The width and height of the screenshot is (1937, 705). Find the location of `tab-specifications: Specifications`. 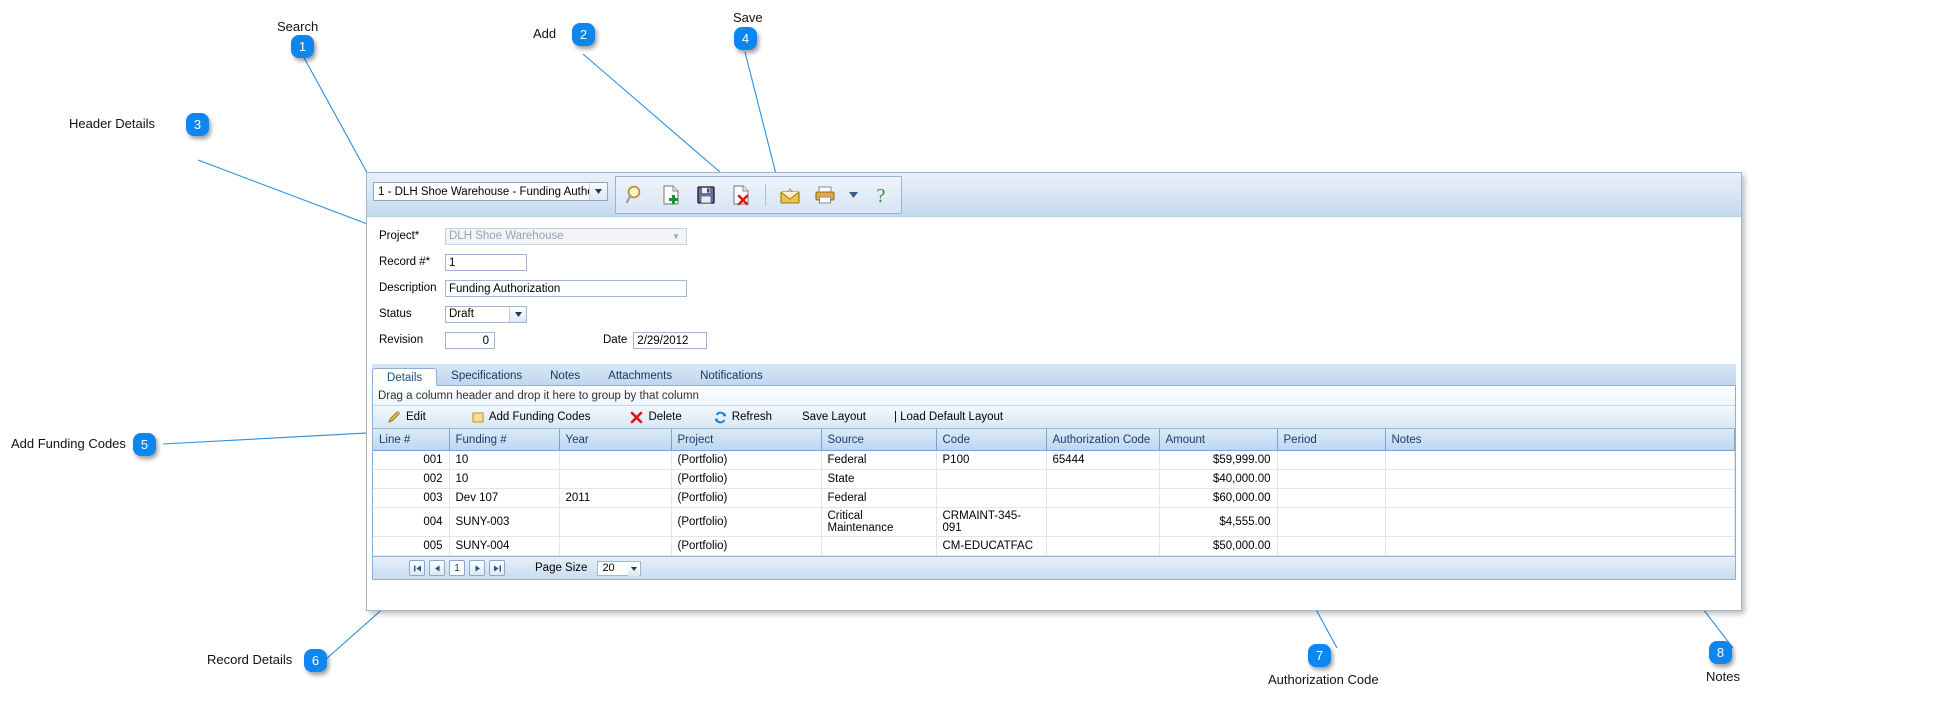

tab-specifications: Specifications is located at coordinates (486, 376).